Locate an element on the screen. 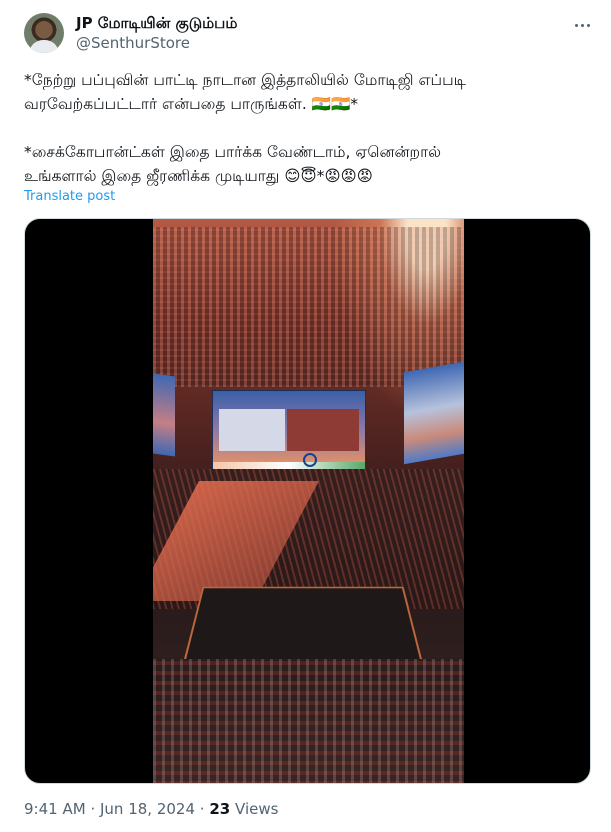  avatar is located at coordinates (44, 33).